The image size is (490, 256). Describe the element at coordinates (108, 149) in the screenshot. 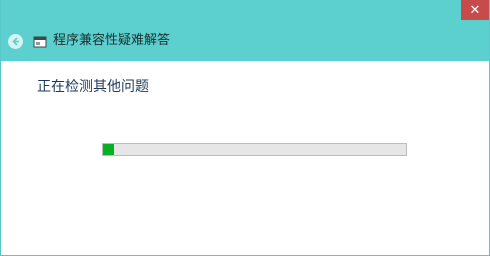

I see `progress-fill` at that location.